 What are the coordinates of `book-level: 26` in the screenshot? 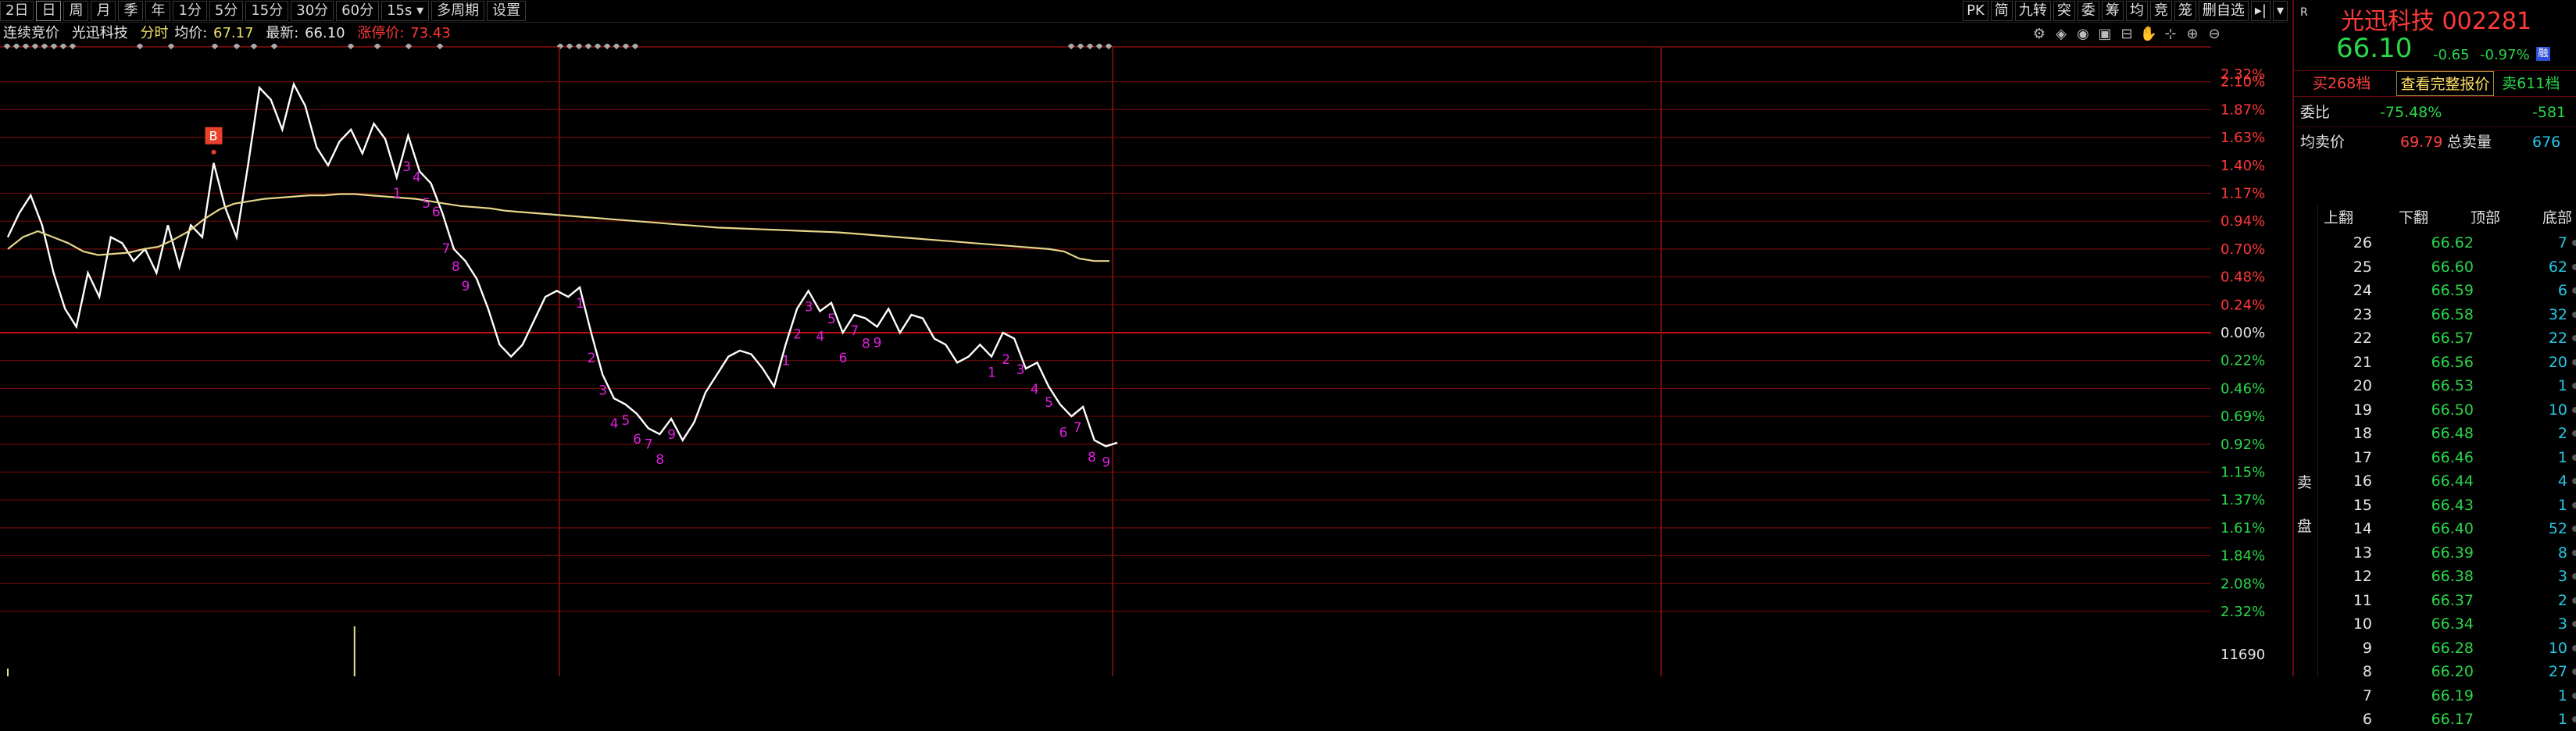 It's located at (2363, 243).